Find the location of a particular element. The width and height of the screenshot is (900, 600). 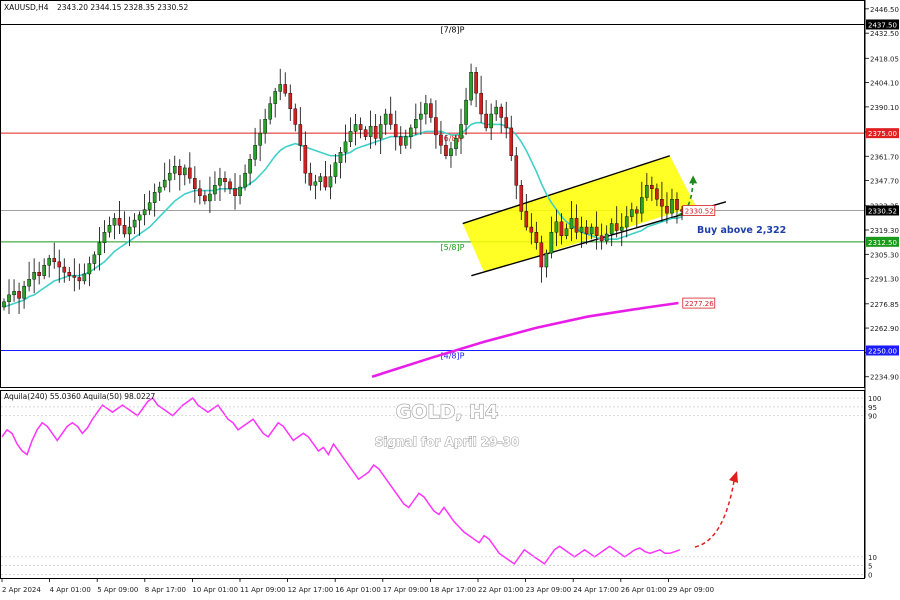

time-tick-label: 12 Apr 17:00 is located at coordinates (311, 590).